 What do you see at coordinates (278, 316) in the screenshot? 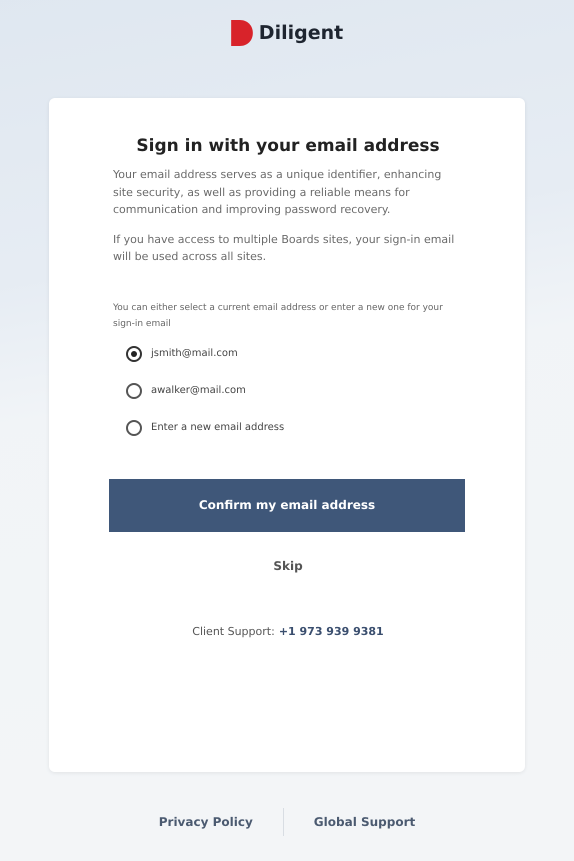
I see `prompt-text: You can either select a current email address or enter a new one for your sign-in email` at bounding box center [278, 316].